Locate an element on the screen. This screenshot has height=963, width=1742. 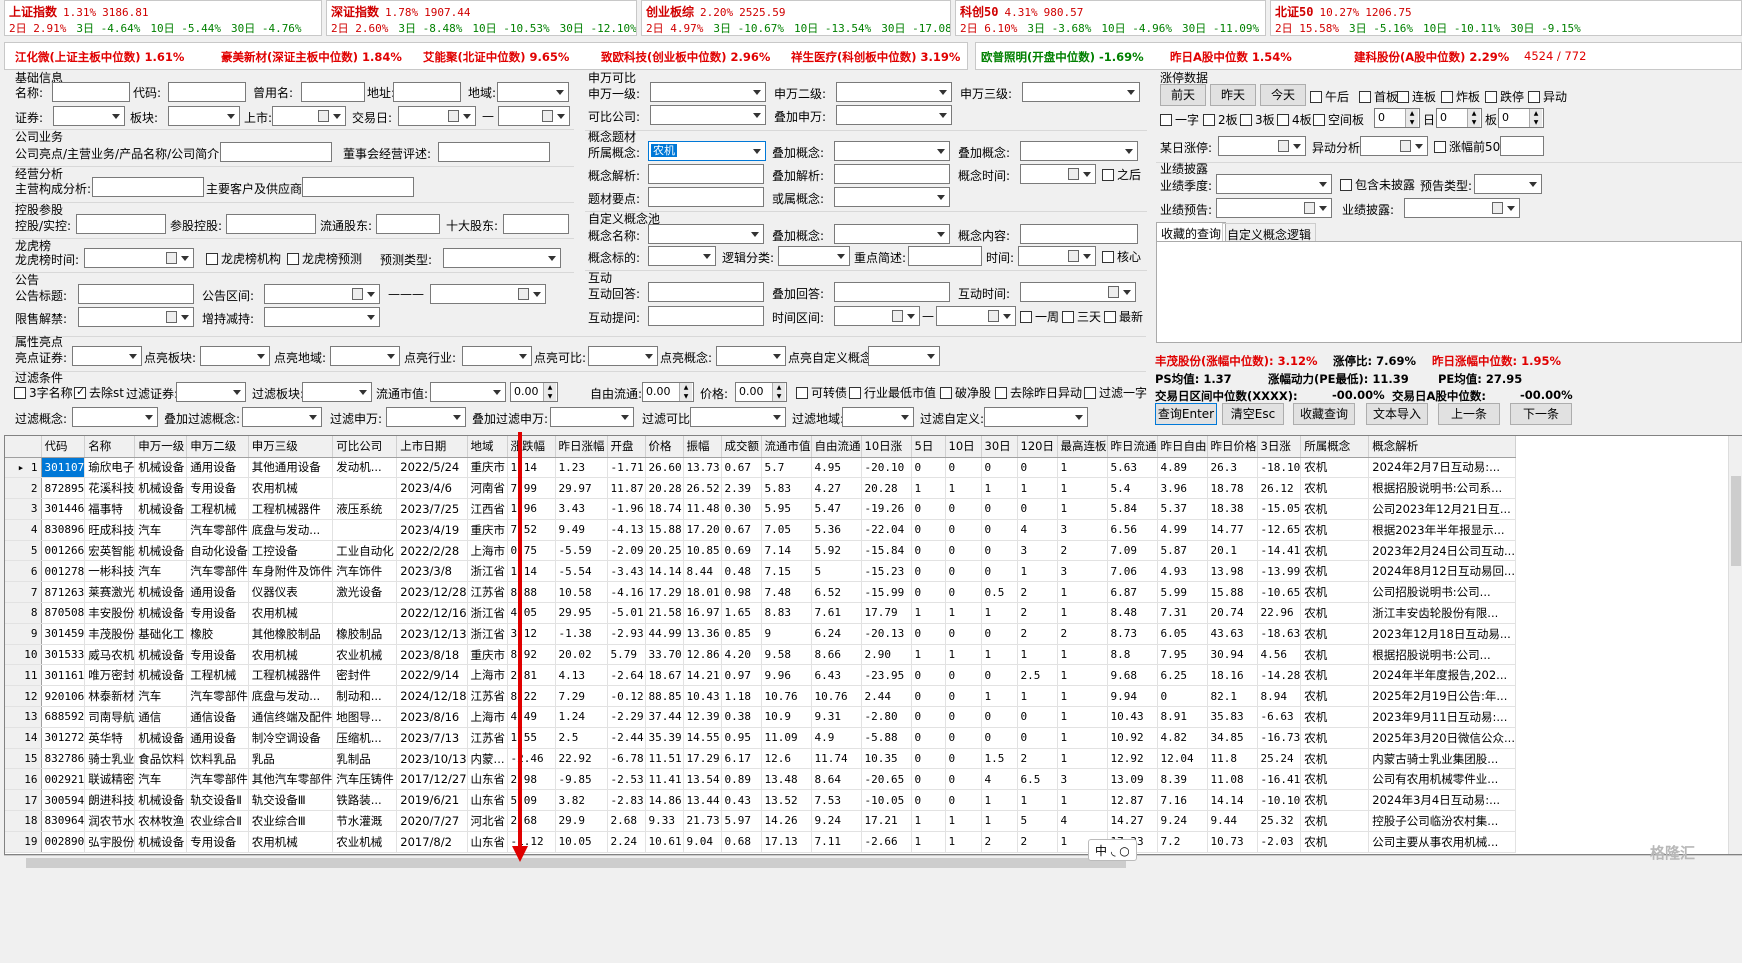
column-header: 代码 is located at coordinates (63, 447).